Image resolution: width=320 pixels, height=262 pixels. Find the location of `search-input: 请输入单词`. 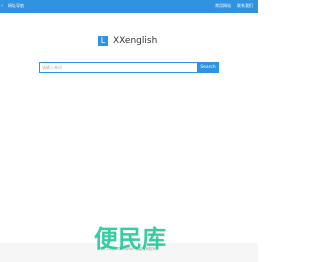

search-input: 请输入单词 is located at coordinates (118, 67).